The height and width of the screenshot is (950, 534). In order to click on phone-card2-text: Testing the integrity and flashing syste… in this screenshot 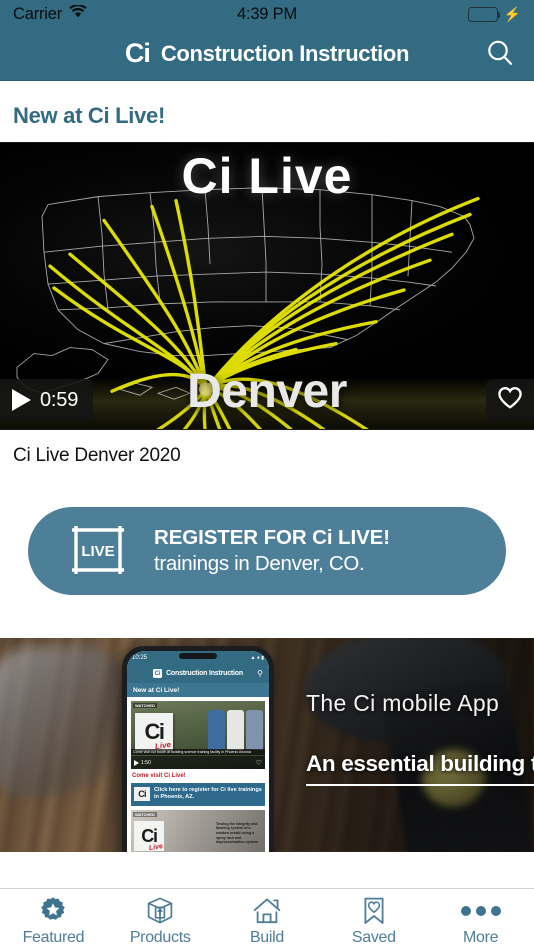, I will do `click(237, 833)`.